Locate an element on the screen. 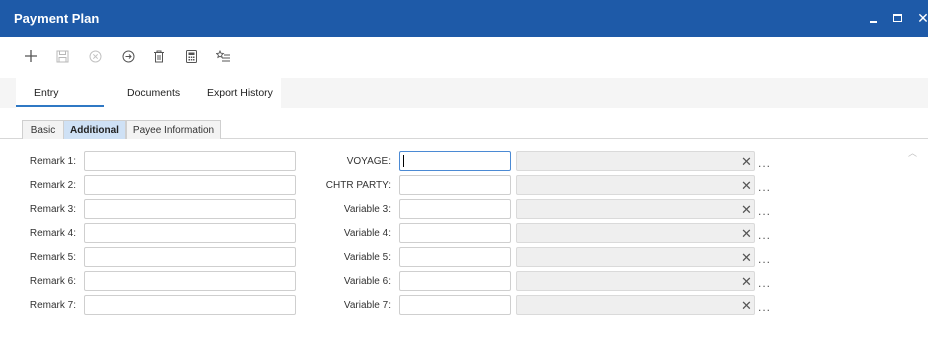  save-icon is located at coordinates (62, 56).